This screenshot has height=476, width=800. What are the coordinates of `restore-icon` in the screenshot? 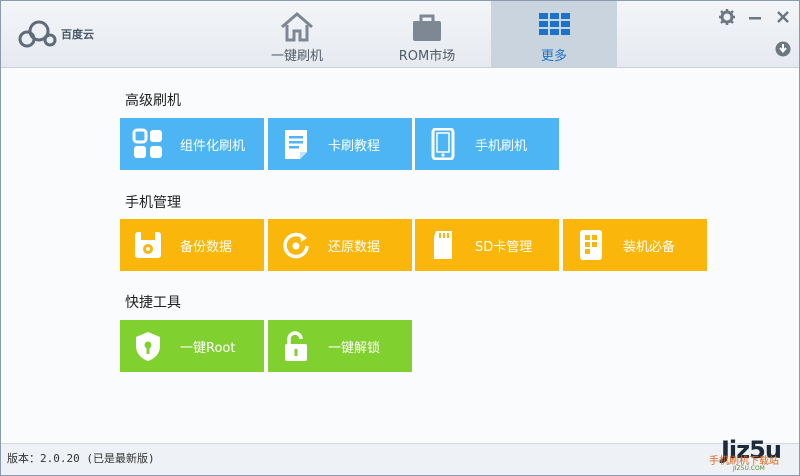 It's located at (296, 245).